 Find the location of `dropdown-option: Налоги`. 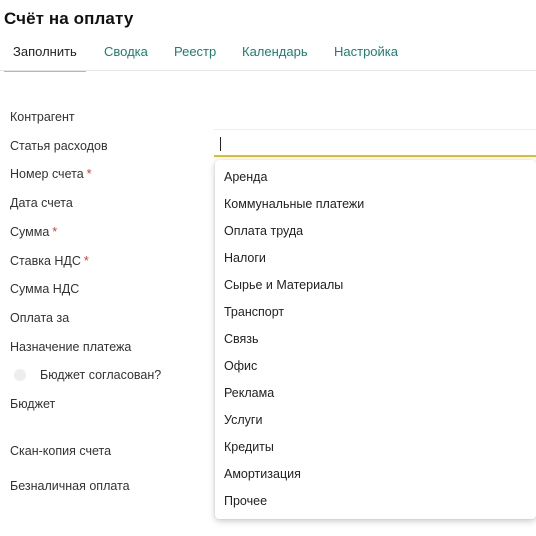

dropdown-option: Налоги is located at coordinates (375, 258).